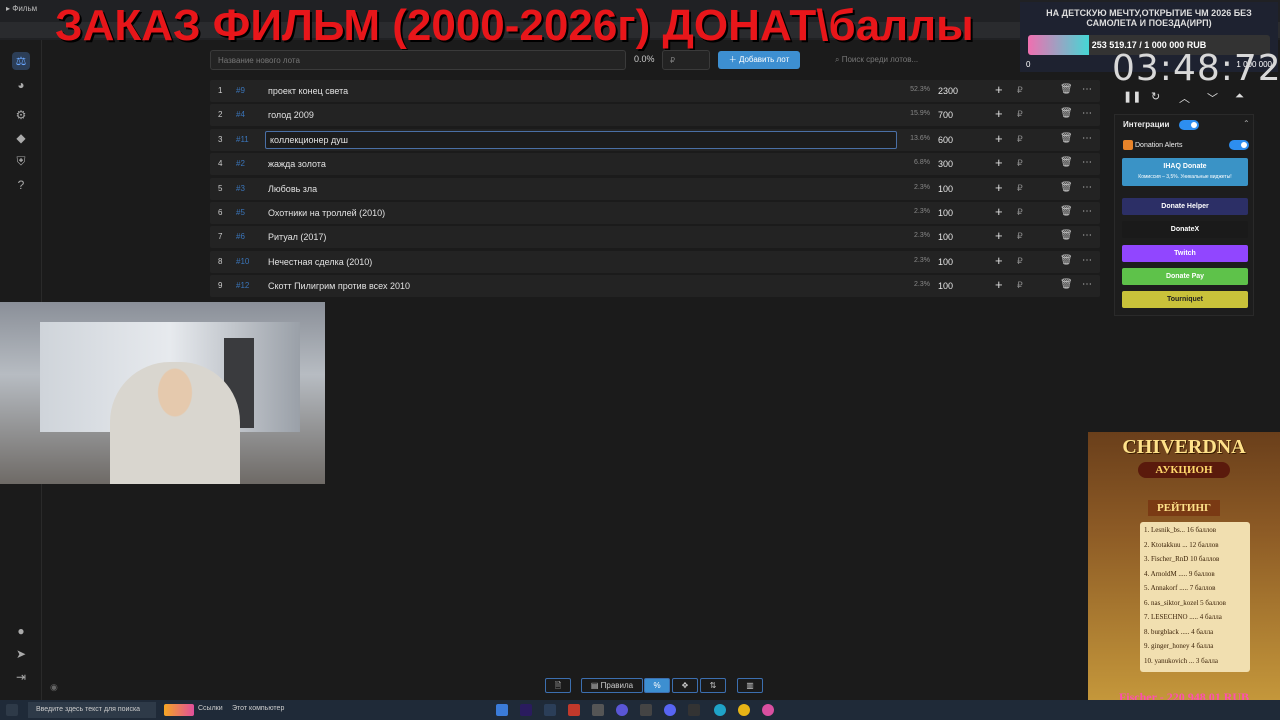  I want to click on taskbar-this-pc: Этот компьютер, so click(258, 708).